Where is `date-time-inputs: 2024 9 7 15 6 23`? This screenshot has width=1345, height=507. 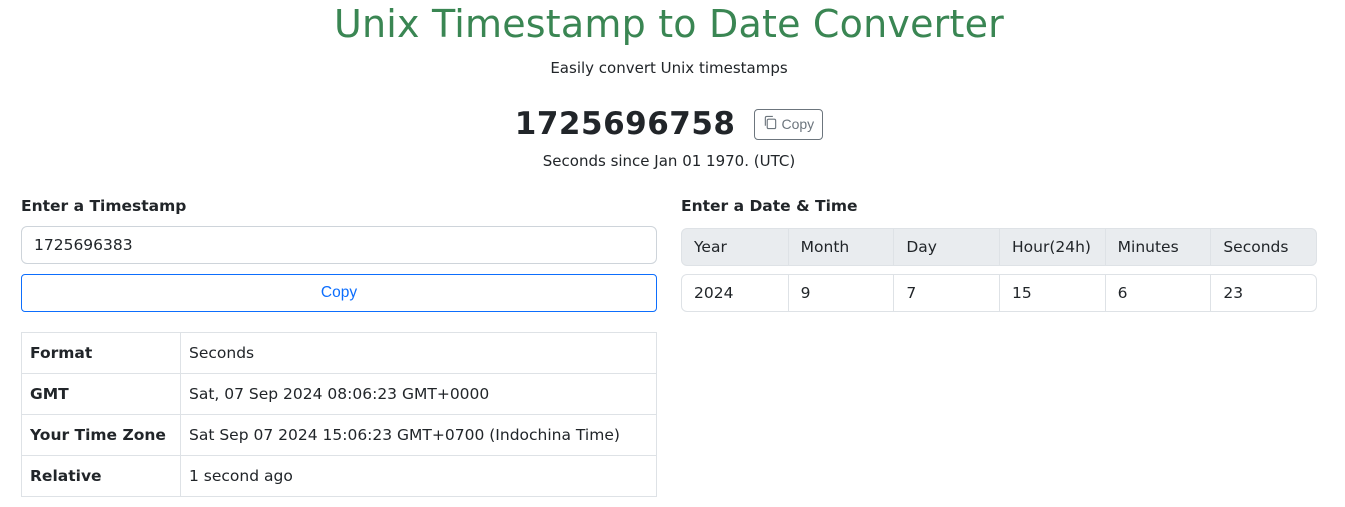 date-time-inputs: 2024 9 7 15 6 23 is located at coordinates (999, 293).